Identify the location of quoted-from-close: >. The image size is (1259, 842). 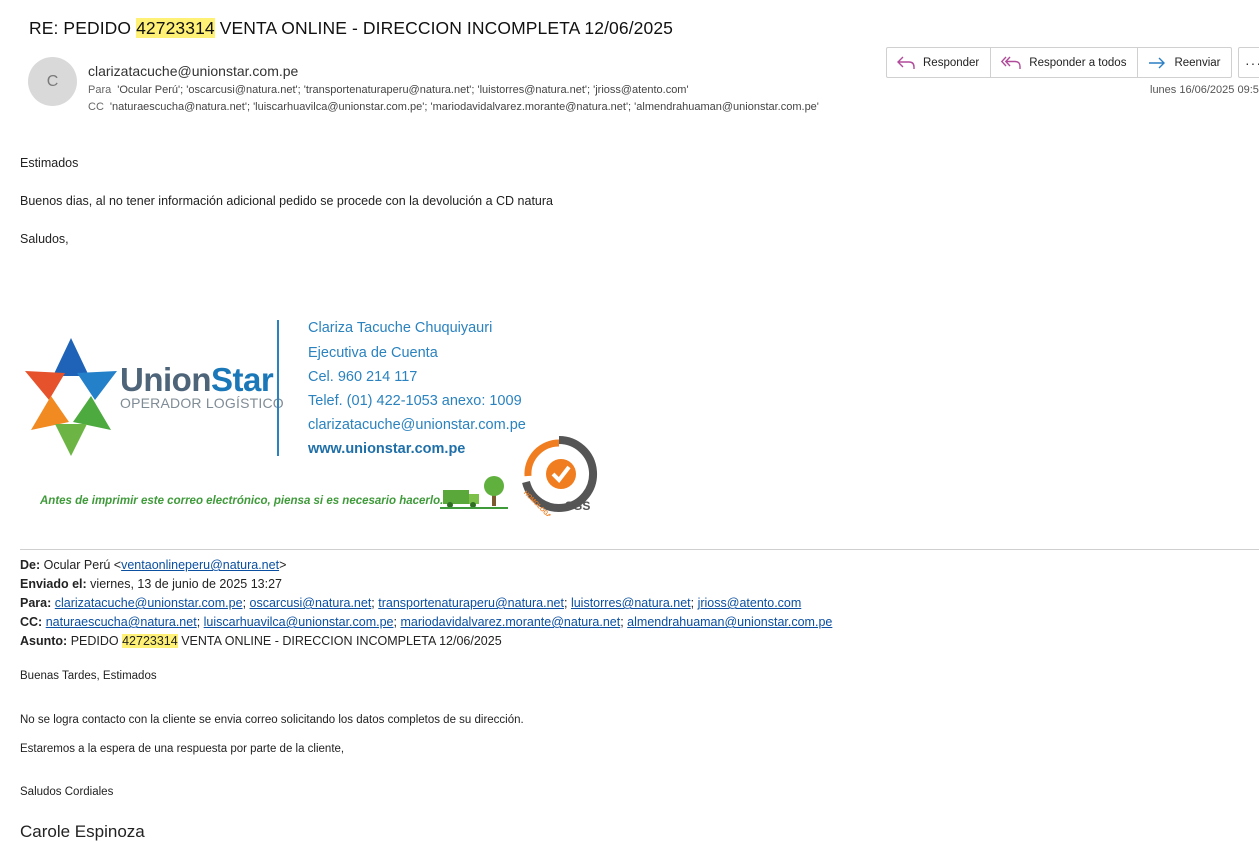
(283, 565).